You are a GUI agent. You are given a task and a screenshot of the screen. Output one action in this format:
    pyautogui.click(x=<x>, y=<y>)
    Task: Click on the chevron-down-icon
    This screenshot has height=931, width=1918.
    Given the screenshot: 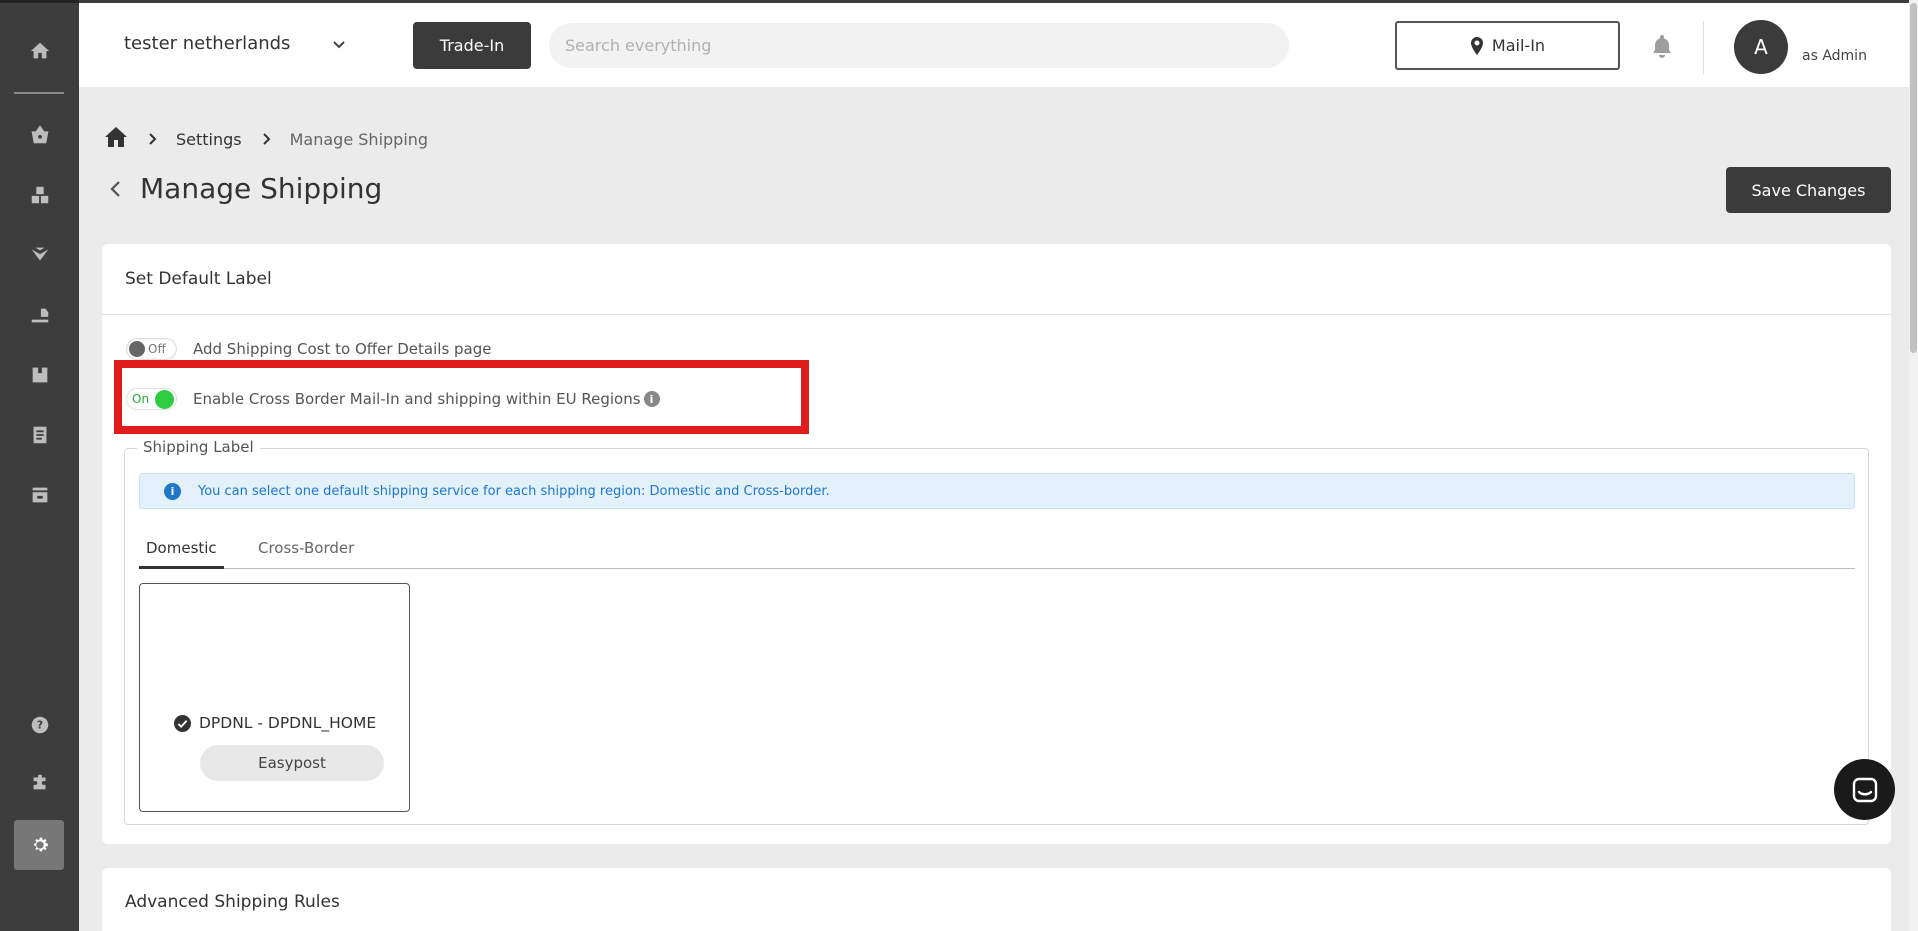 What is the action you would take?
    pyautogui.click(x=339, y=44)
    